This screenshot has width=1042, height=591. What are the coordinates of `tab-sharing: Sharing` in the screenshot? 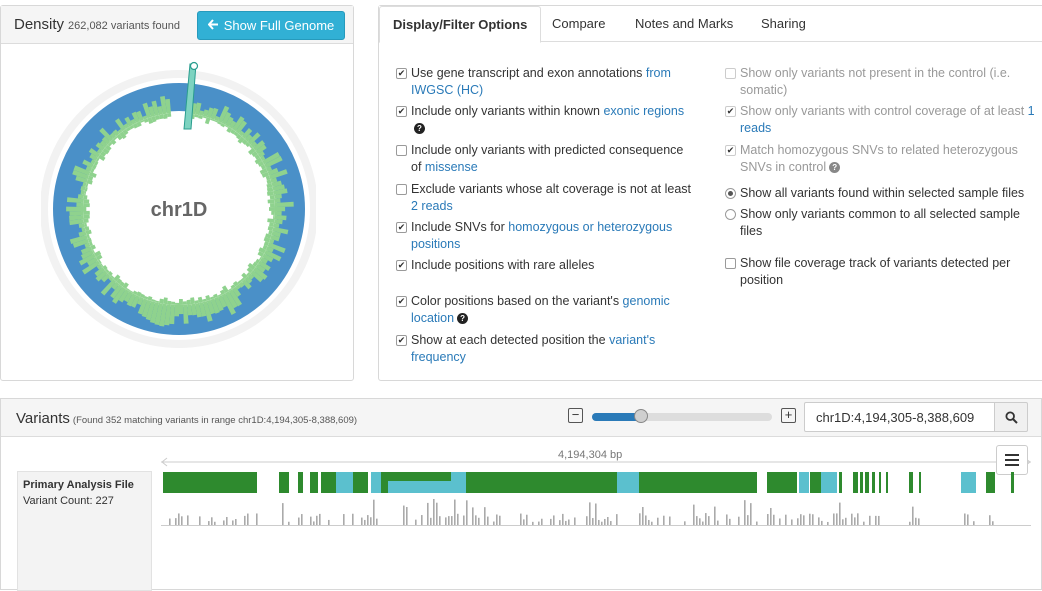 It's located at (783, 24).